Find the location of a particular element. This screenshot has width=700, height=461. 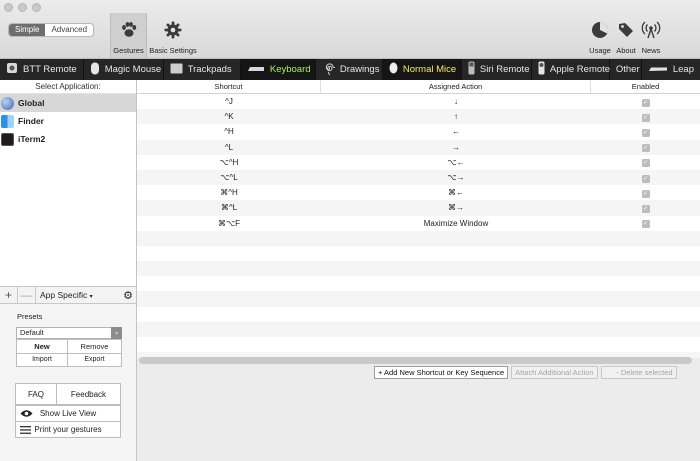

category-other: Other is located at coordinates (626, 69).